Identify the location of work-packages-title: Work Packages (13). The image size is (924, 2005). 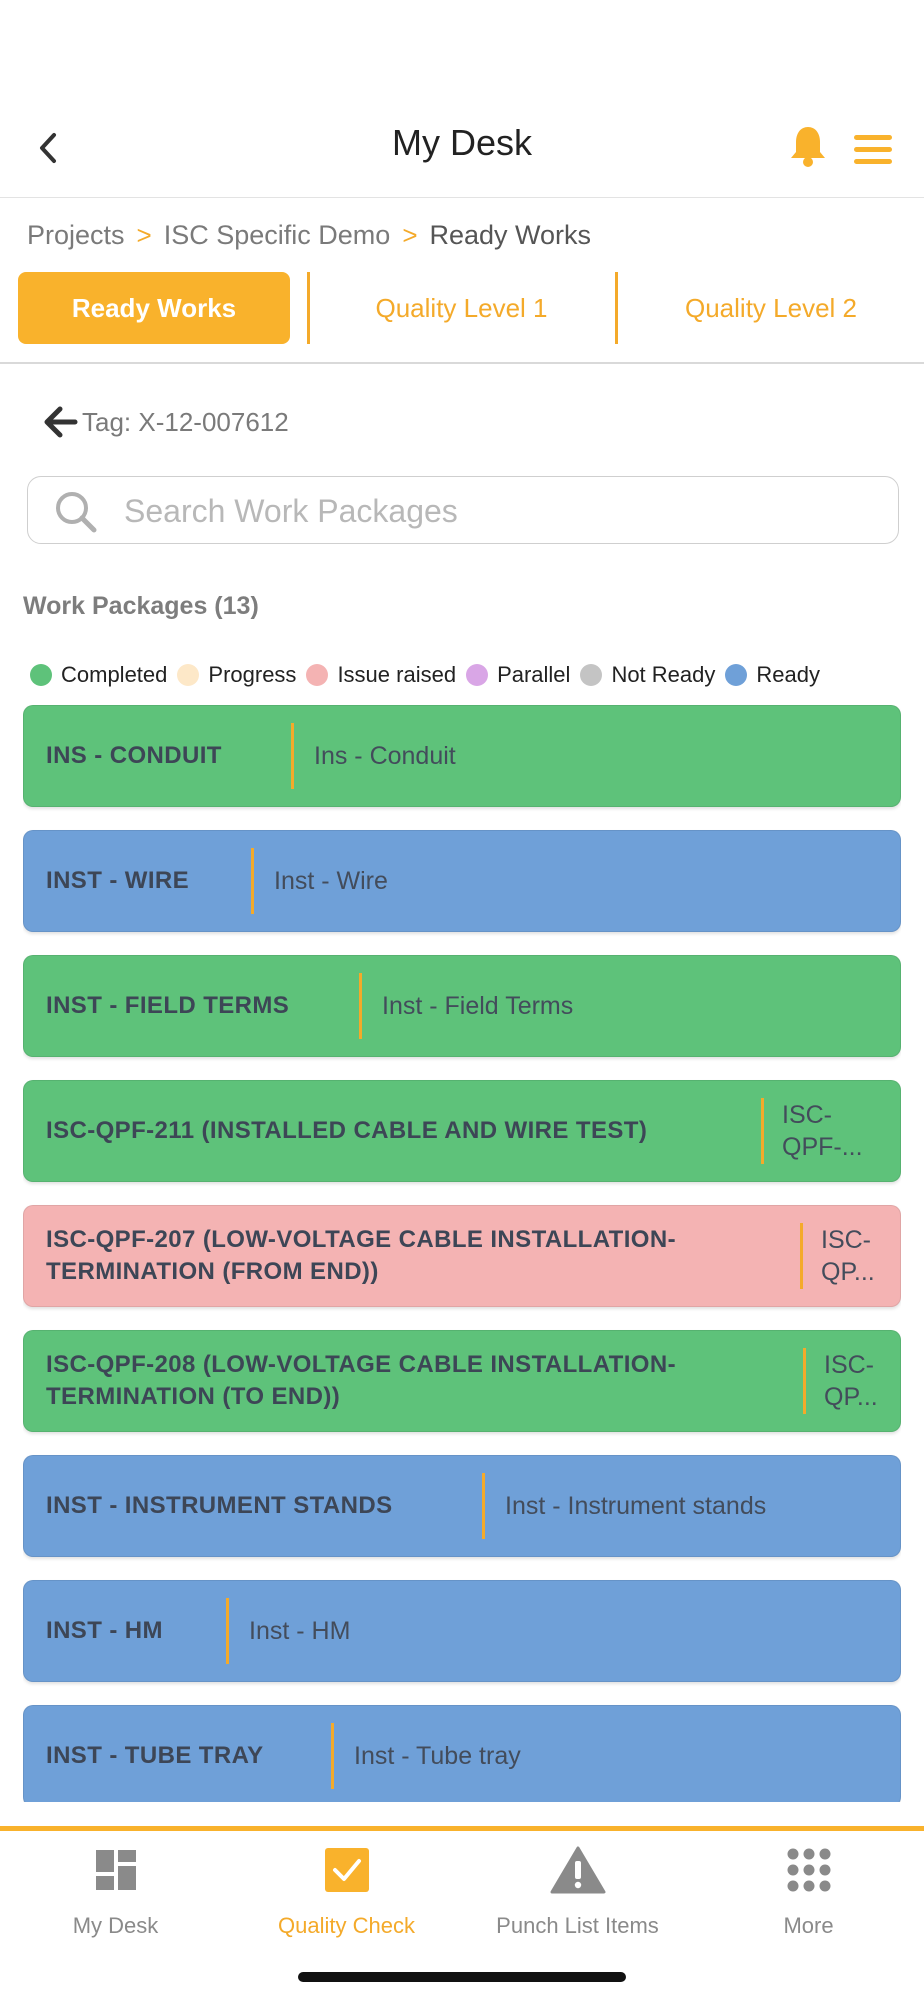
(141, 606).